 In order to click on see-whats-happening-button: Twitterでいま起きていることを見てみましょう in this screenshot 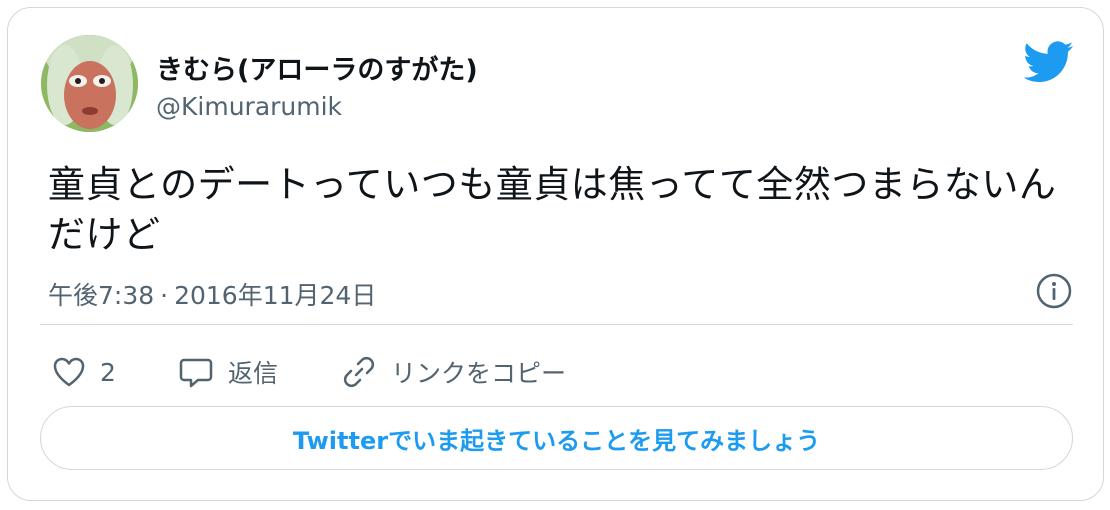, I will do `click(556, 438)`.